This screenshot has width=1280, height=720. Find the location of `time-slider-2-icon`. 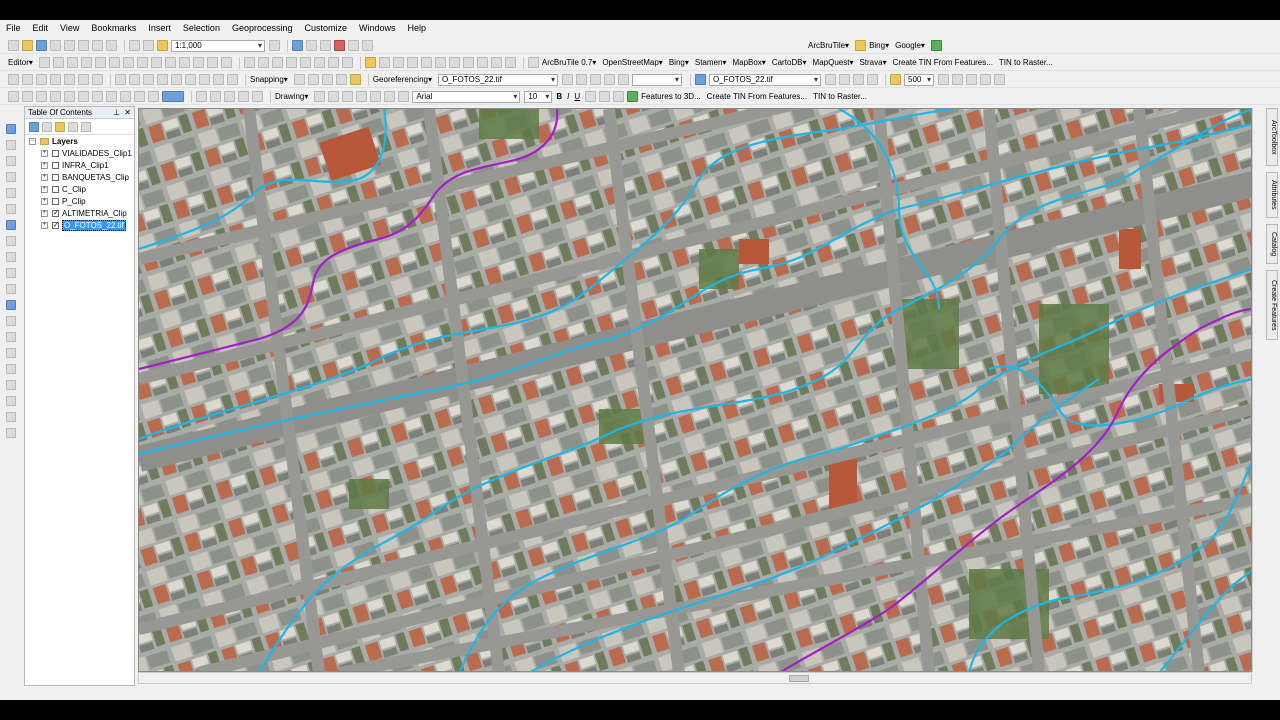

time-slider-2-icon is located at coordinates (11, 417).